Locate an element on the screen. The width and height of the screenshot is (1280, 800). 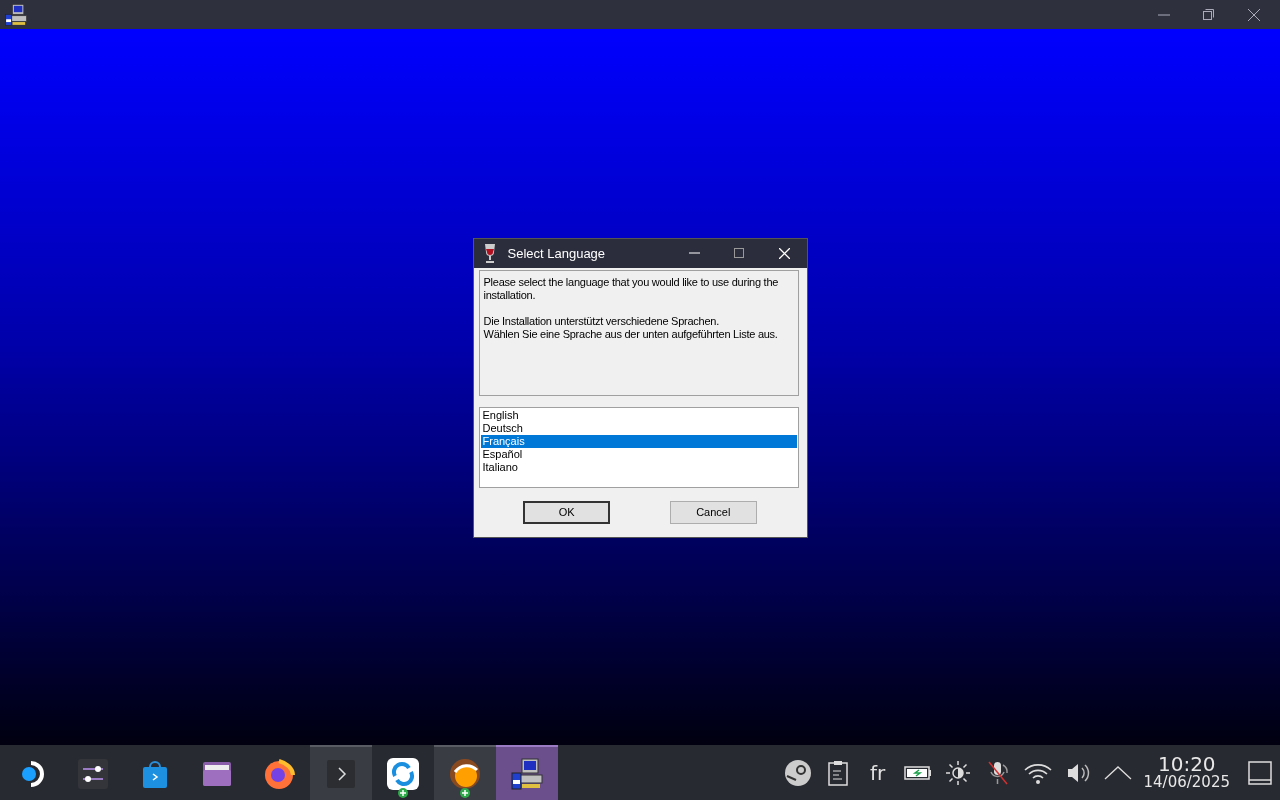
language-item: Deutsch is located at coordinates (638, 428).